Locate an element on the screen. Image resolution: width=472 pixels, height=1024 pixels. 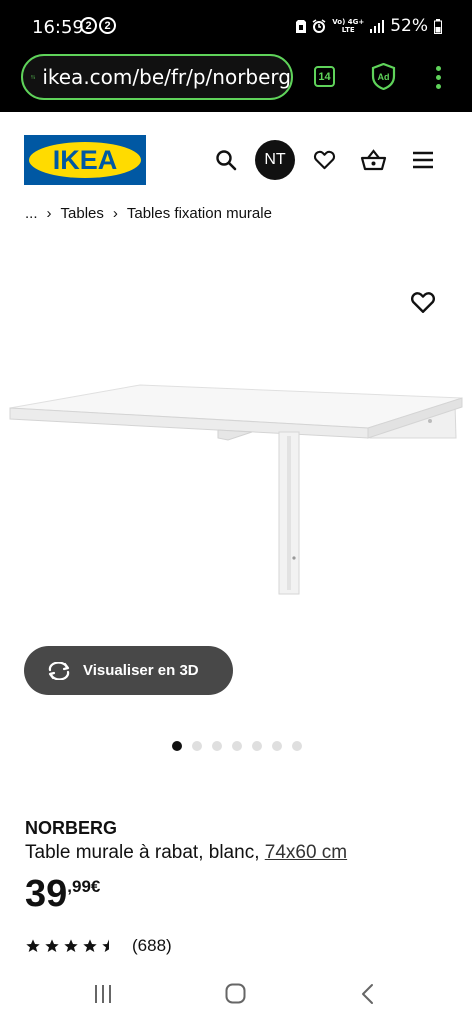
product-price: 39 ,99€ is located at coordinates (62, 894).